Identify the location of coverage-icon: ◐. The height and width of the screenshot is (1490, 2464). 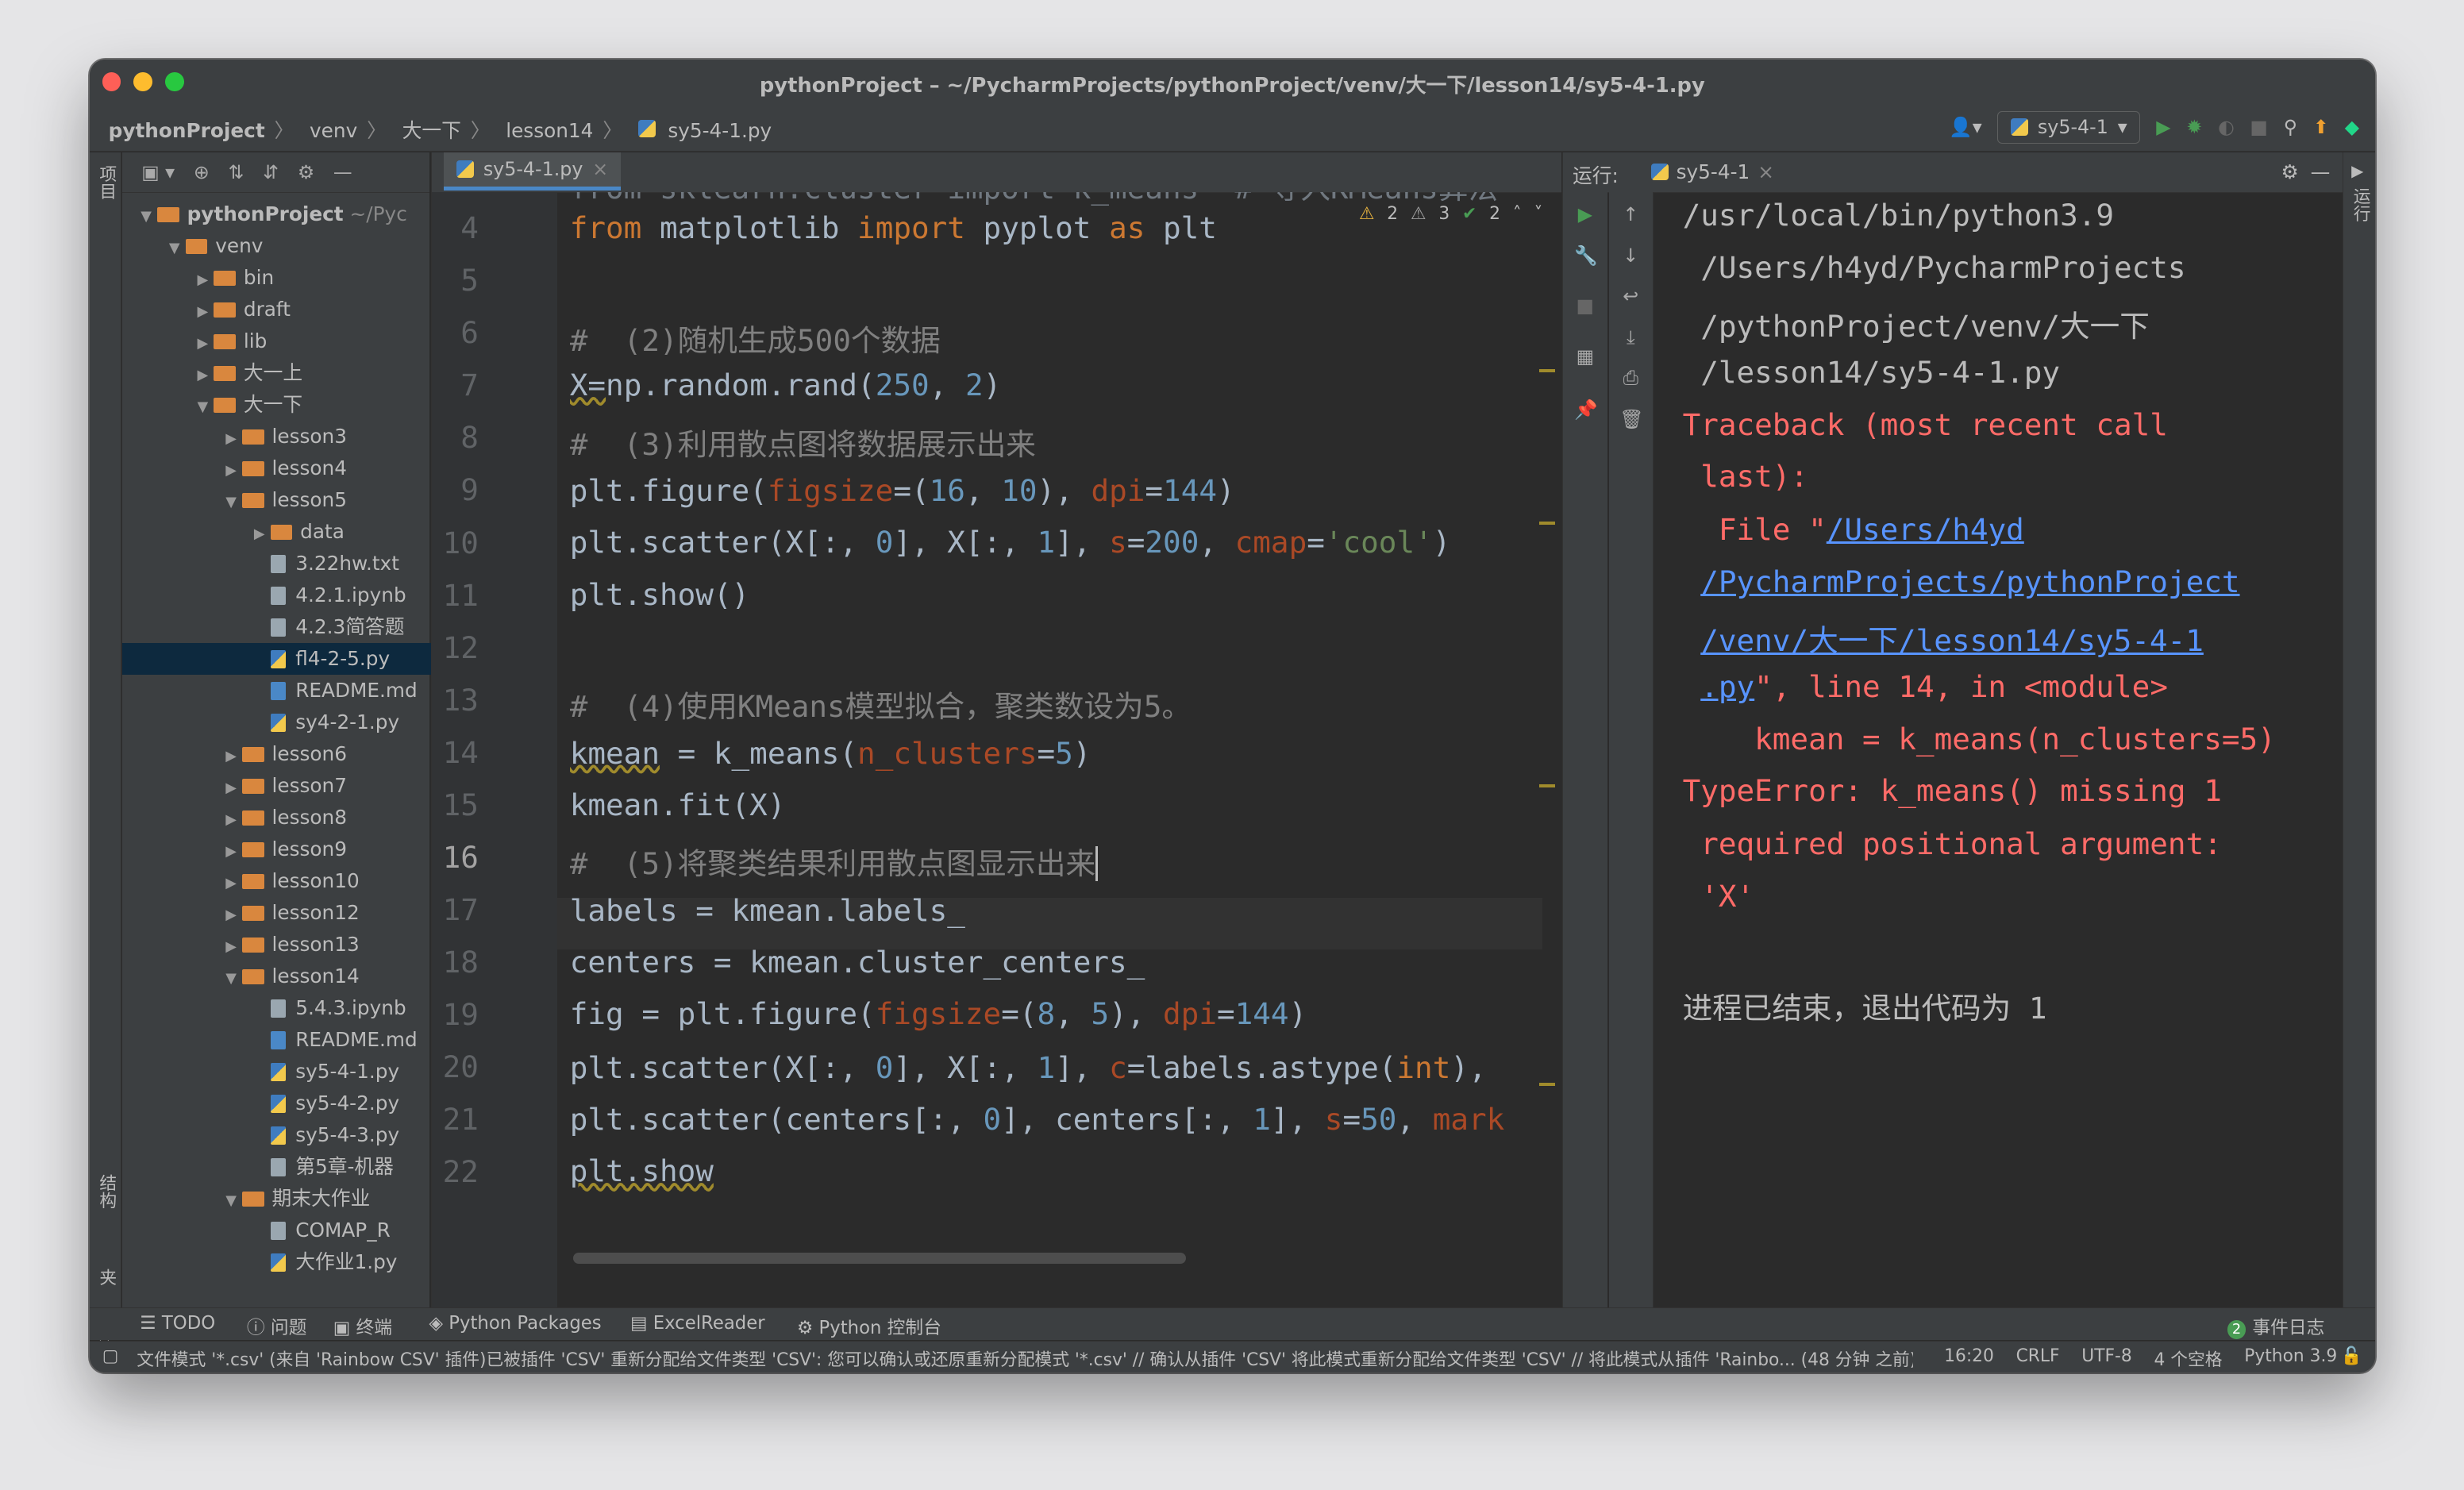
(2226, 127).